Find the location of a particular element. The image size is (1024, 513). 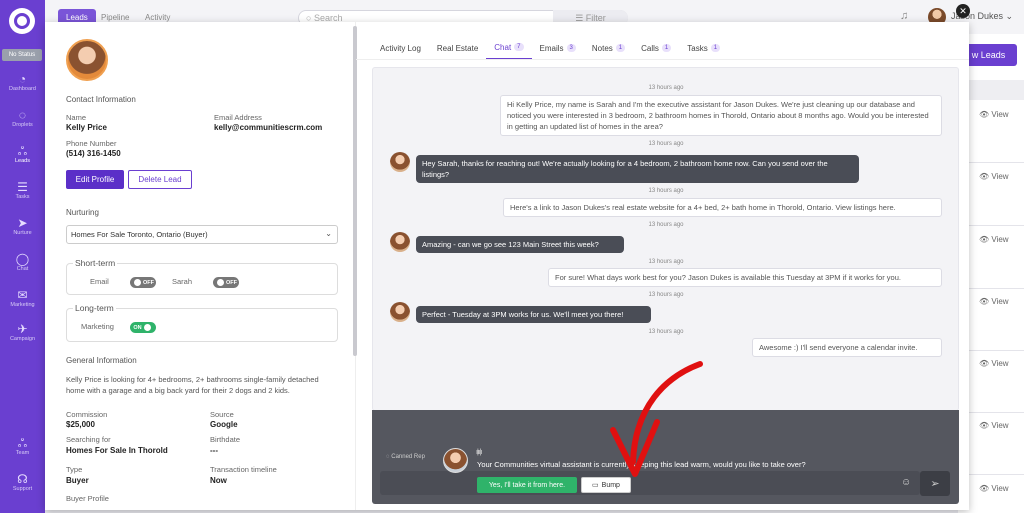

long-term-legend: Long-term is located at coordinates (94, 308).